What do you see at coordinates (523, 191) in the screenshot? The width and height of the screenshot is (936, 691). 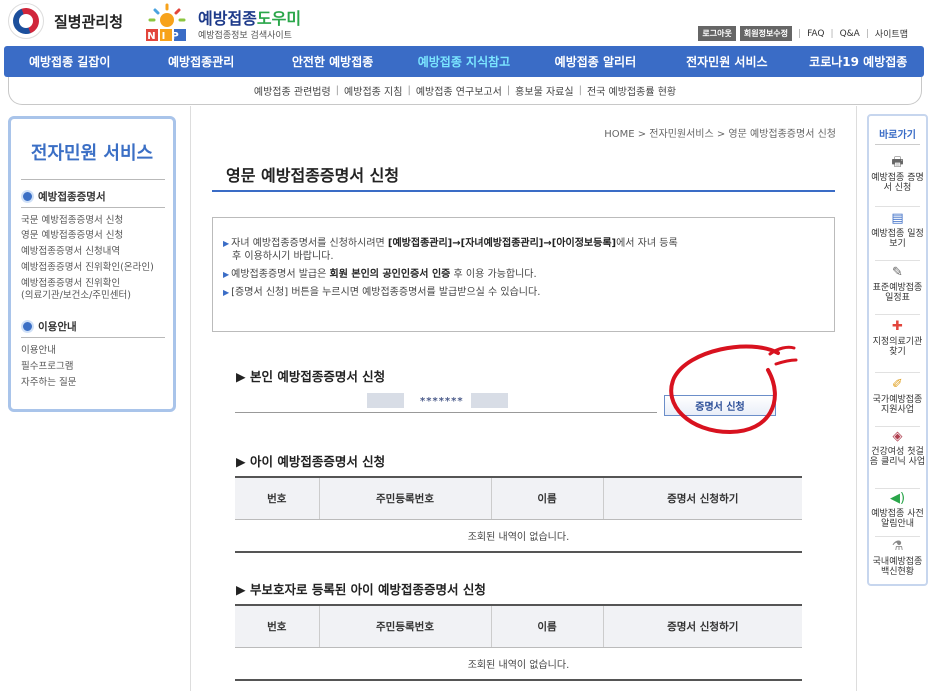 I see `title-divider` at bounding box center [523, 191].